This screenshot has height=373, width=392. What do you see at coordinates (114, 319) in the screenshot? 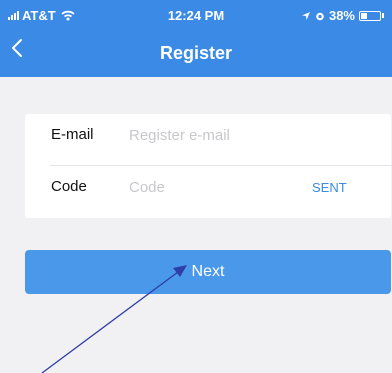
I see `annotation-arrow` at bounding box center [114, 319].